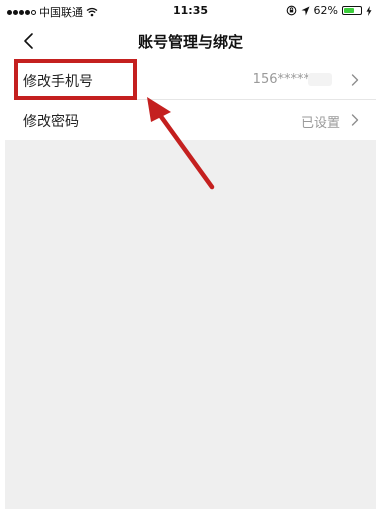 The height and width of the screenshot is (509, 381). What do you see at coordinates (320, 79) in the screenshot?
I see `redacted-digits` at bounding box center [320, 79].